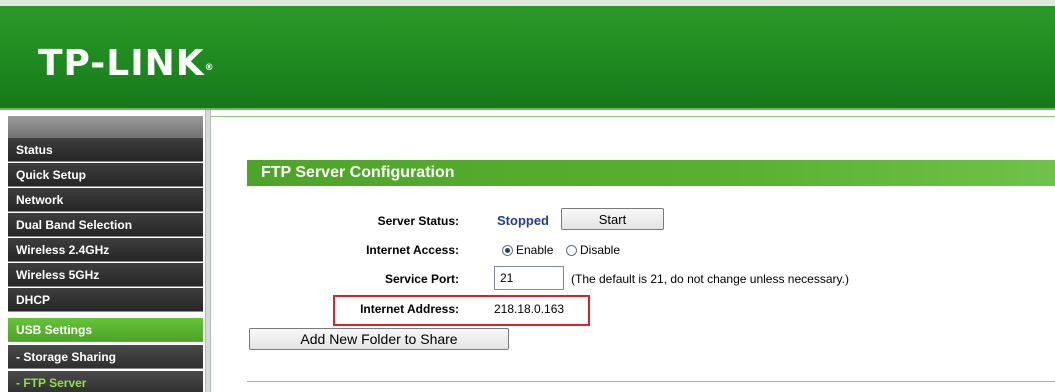 The width and height of the screenshot is (1055, 392). What do you see at coordinates (651, 173) in the screenshot?
I see `section-header: FTP Server Configuration` at bounding box center [651, 173].